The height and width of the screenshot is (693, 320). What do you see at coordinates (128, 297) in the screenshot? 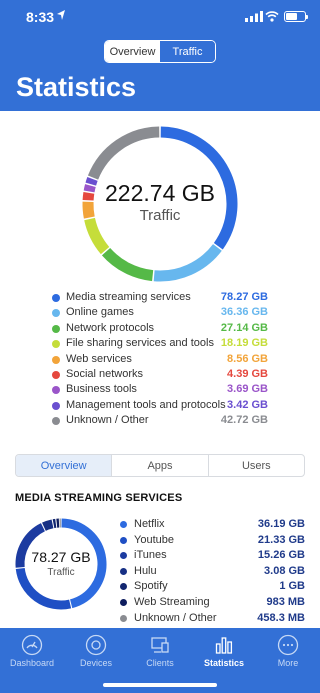
I see `legend-label: Media streaming services` at bounding box center [128, 297].